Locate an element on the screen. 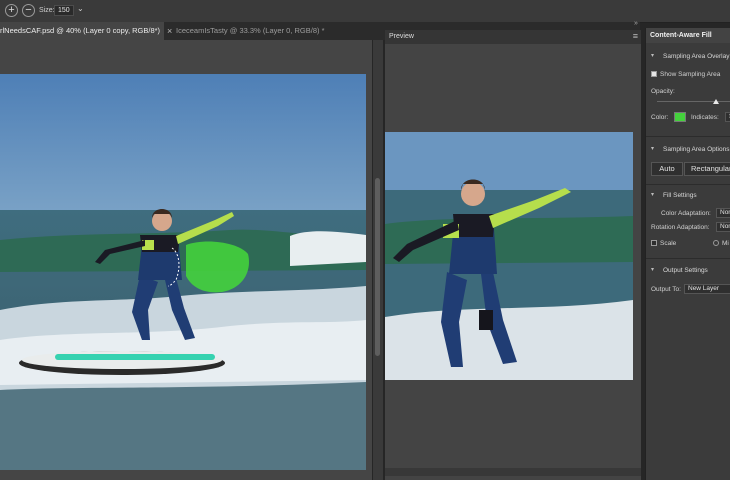 The width and height of the screenshot is (730, 480). size-input: 150 is located at coordinates (64, 10).